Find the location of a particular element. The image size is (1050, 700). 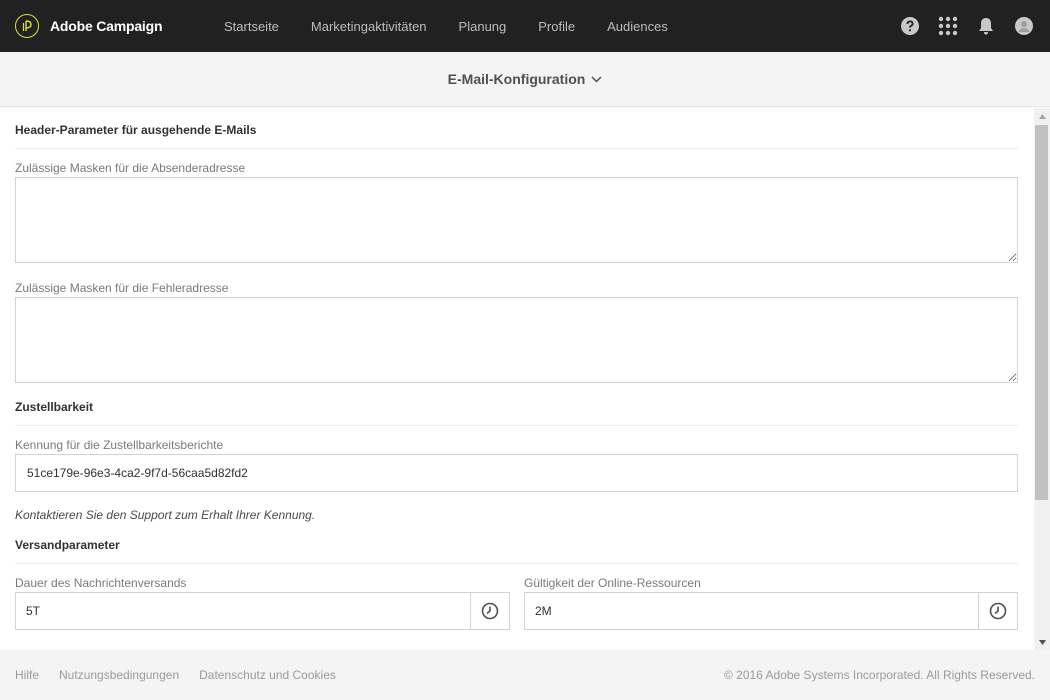

sender-mask-textarea is located at coordinates (516, 220).